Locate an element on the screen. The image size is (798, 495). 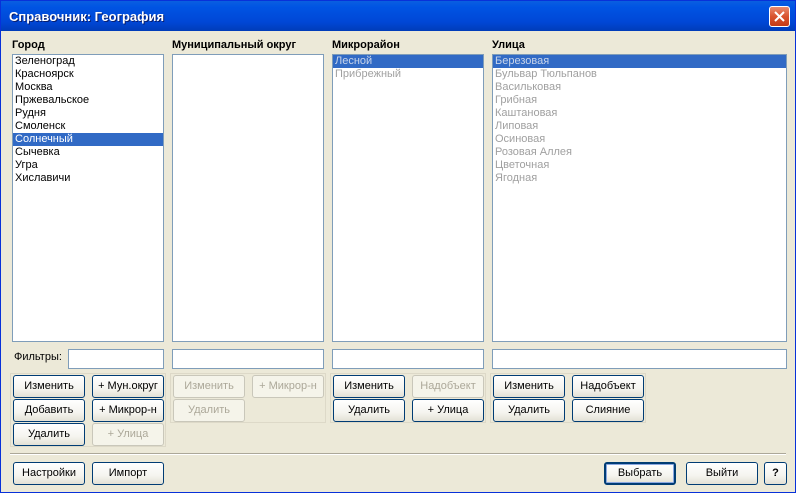
microdistrict-list: Лесной Прибрежный is located at coordinates (408, 198).